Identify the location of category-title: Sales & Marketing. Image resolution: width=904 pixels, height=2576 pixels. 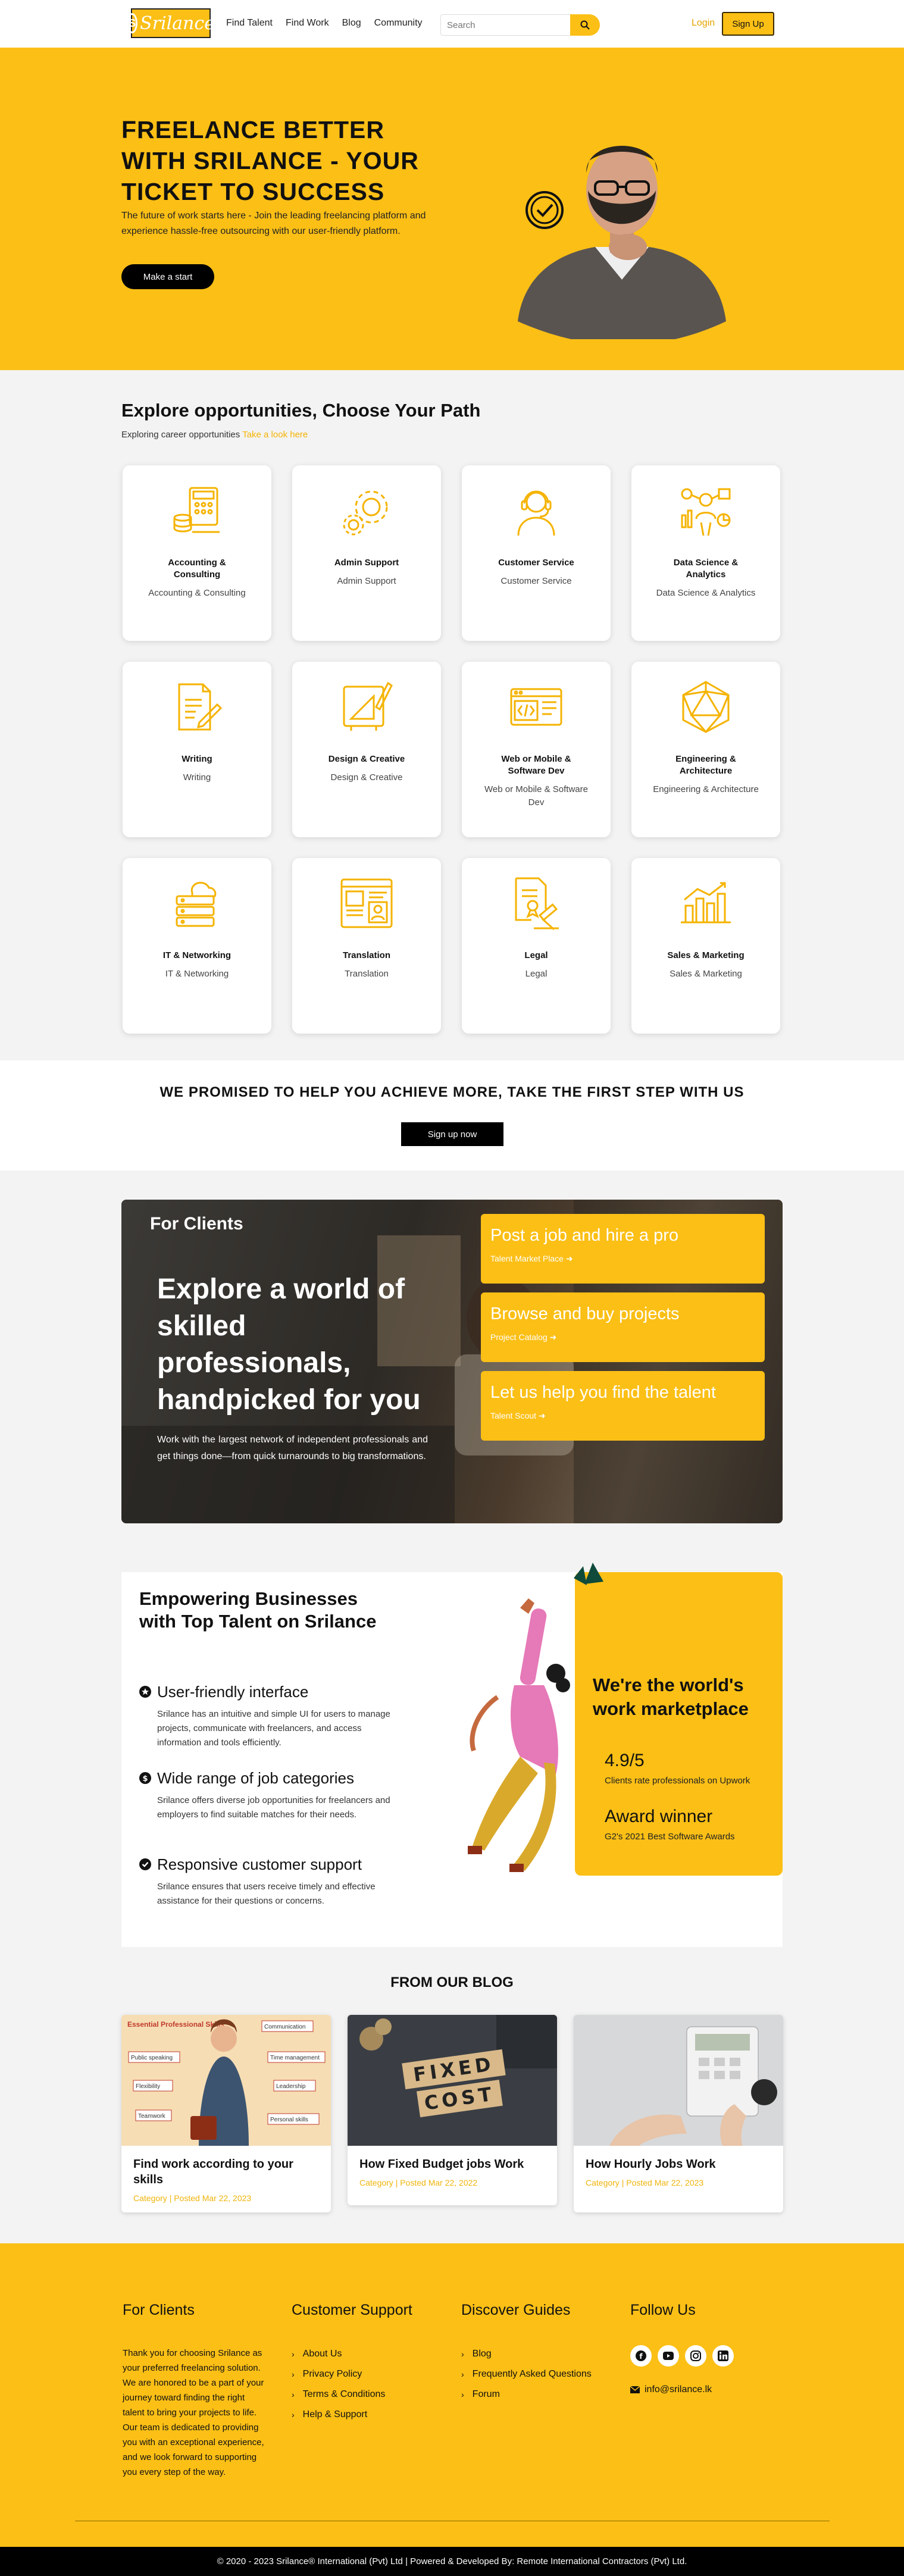
(706, 955).